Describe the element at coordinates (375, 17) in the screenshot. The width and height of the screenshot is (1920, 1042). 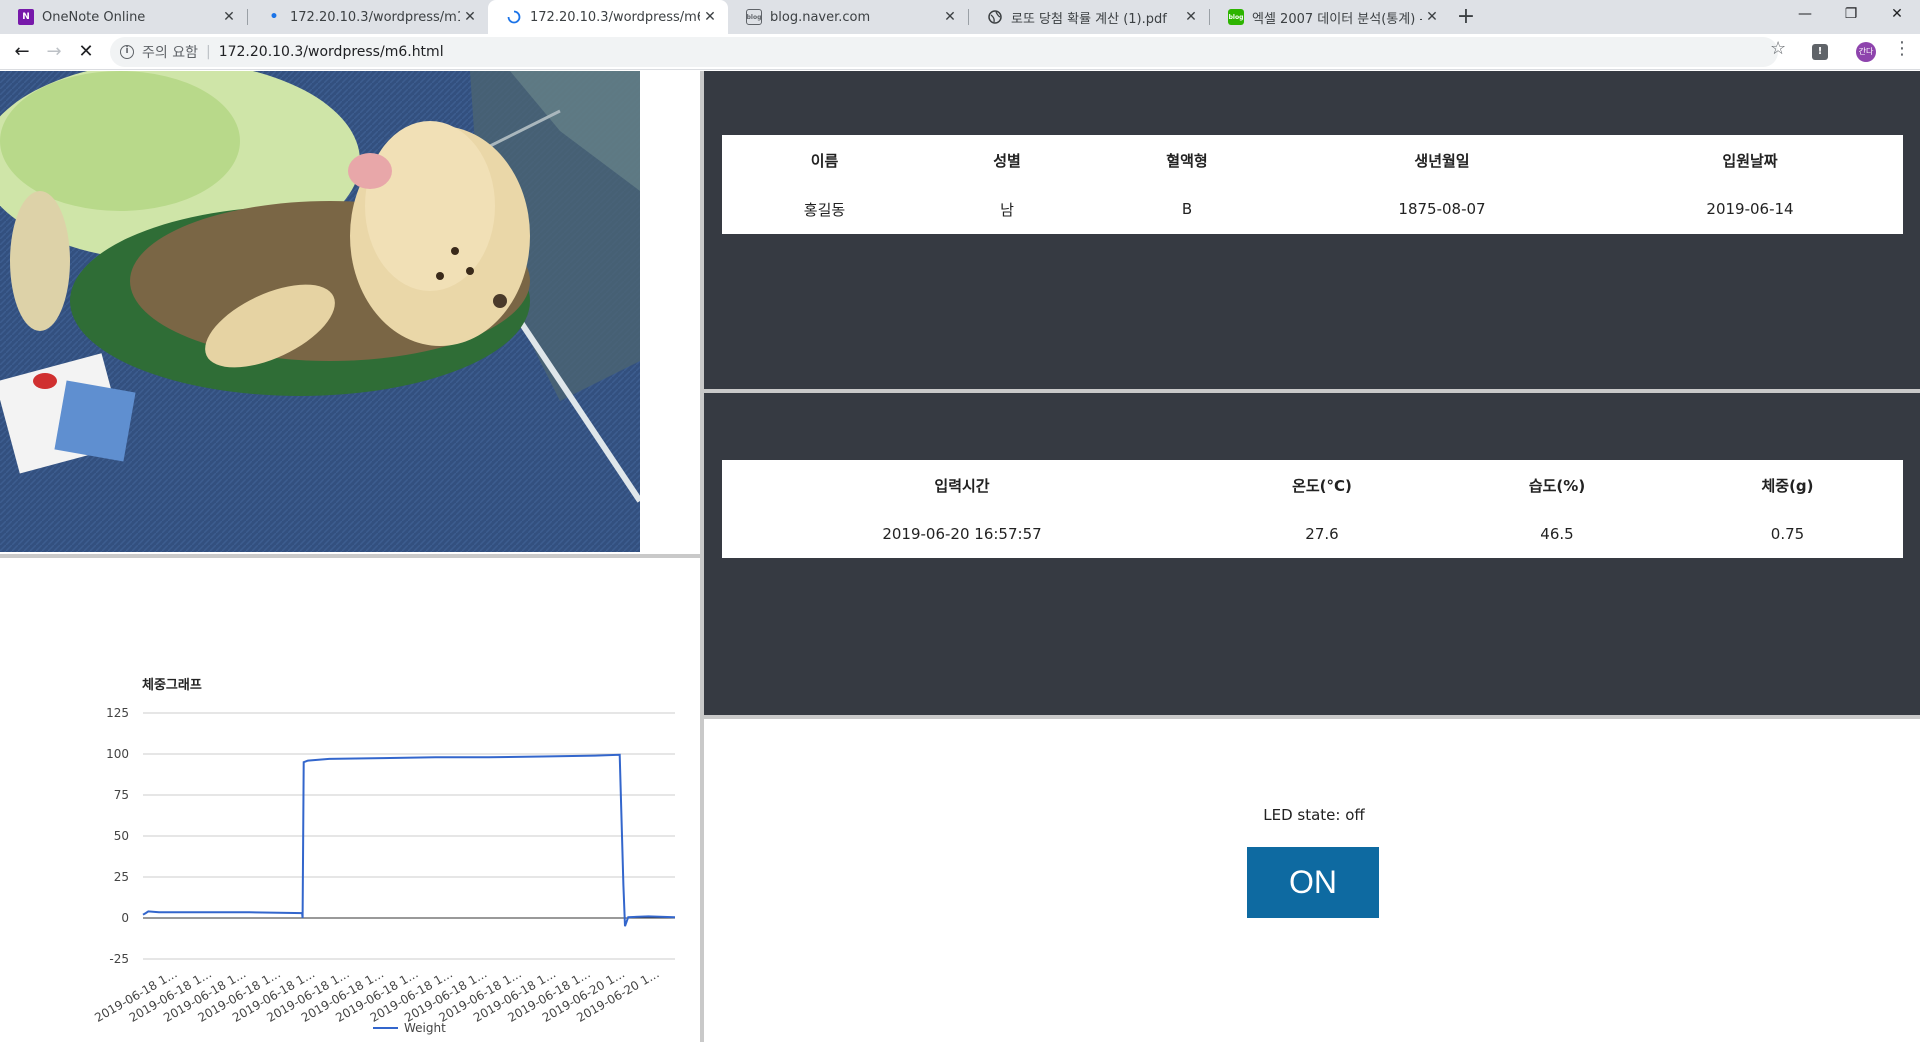
I see `tab-title: 172.20.10.3/wordpress/m1.php` at that location.